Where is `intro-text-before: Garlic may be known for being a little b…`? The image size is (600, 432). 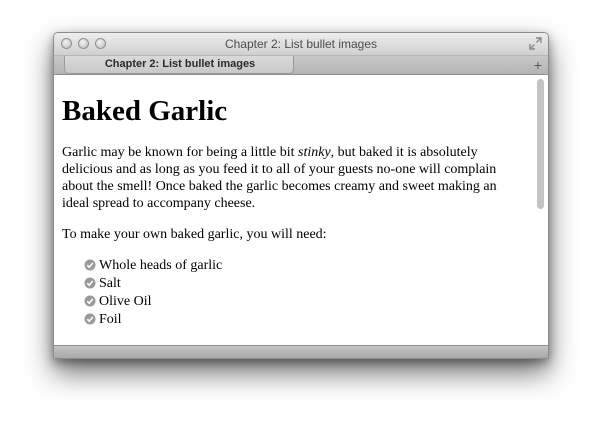
intro-text-before: Garlic may be known for being a little b… is located at coordinates (180, 152).